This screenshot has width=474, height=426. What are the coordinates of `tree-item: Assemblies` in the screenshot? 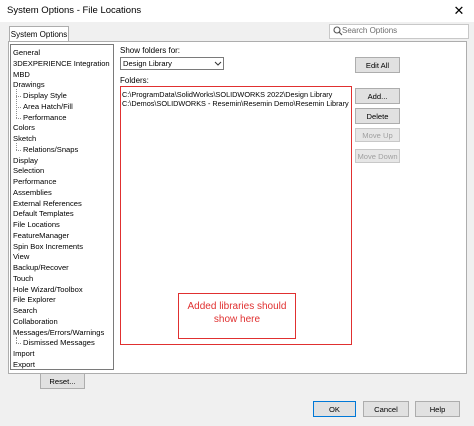 It's located at (32, 193).